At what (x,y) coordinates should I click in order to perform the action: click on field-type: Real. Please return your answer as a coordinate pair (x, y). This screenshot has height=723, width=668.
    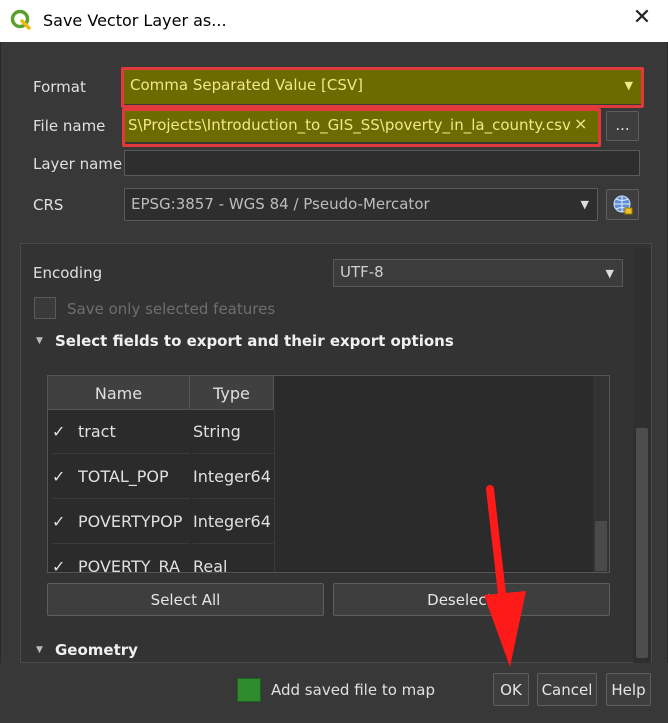
    Looking at the image, I should click on (233, 558).